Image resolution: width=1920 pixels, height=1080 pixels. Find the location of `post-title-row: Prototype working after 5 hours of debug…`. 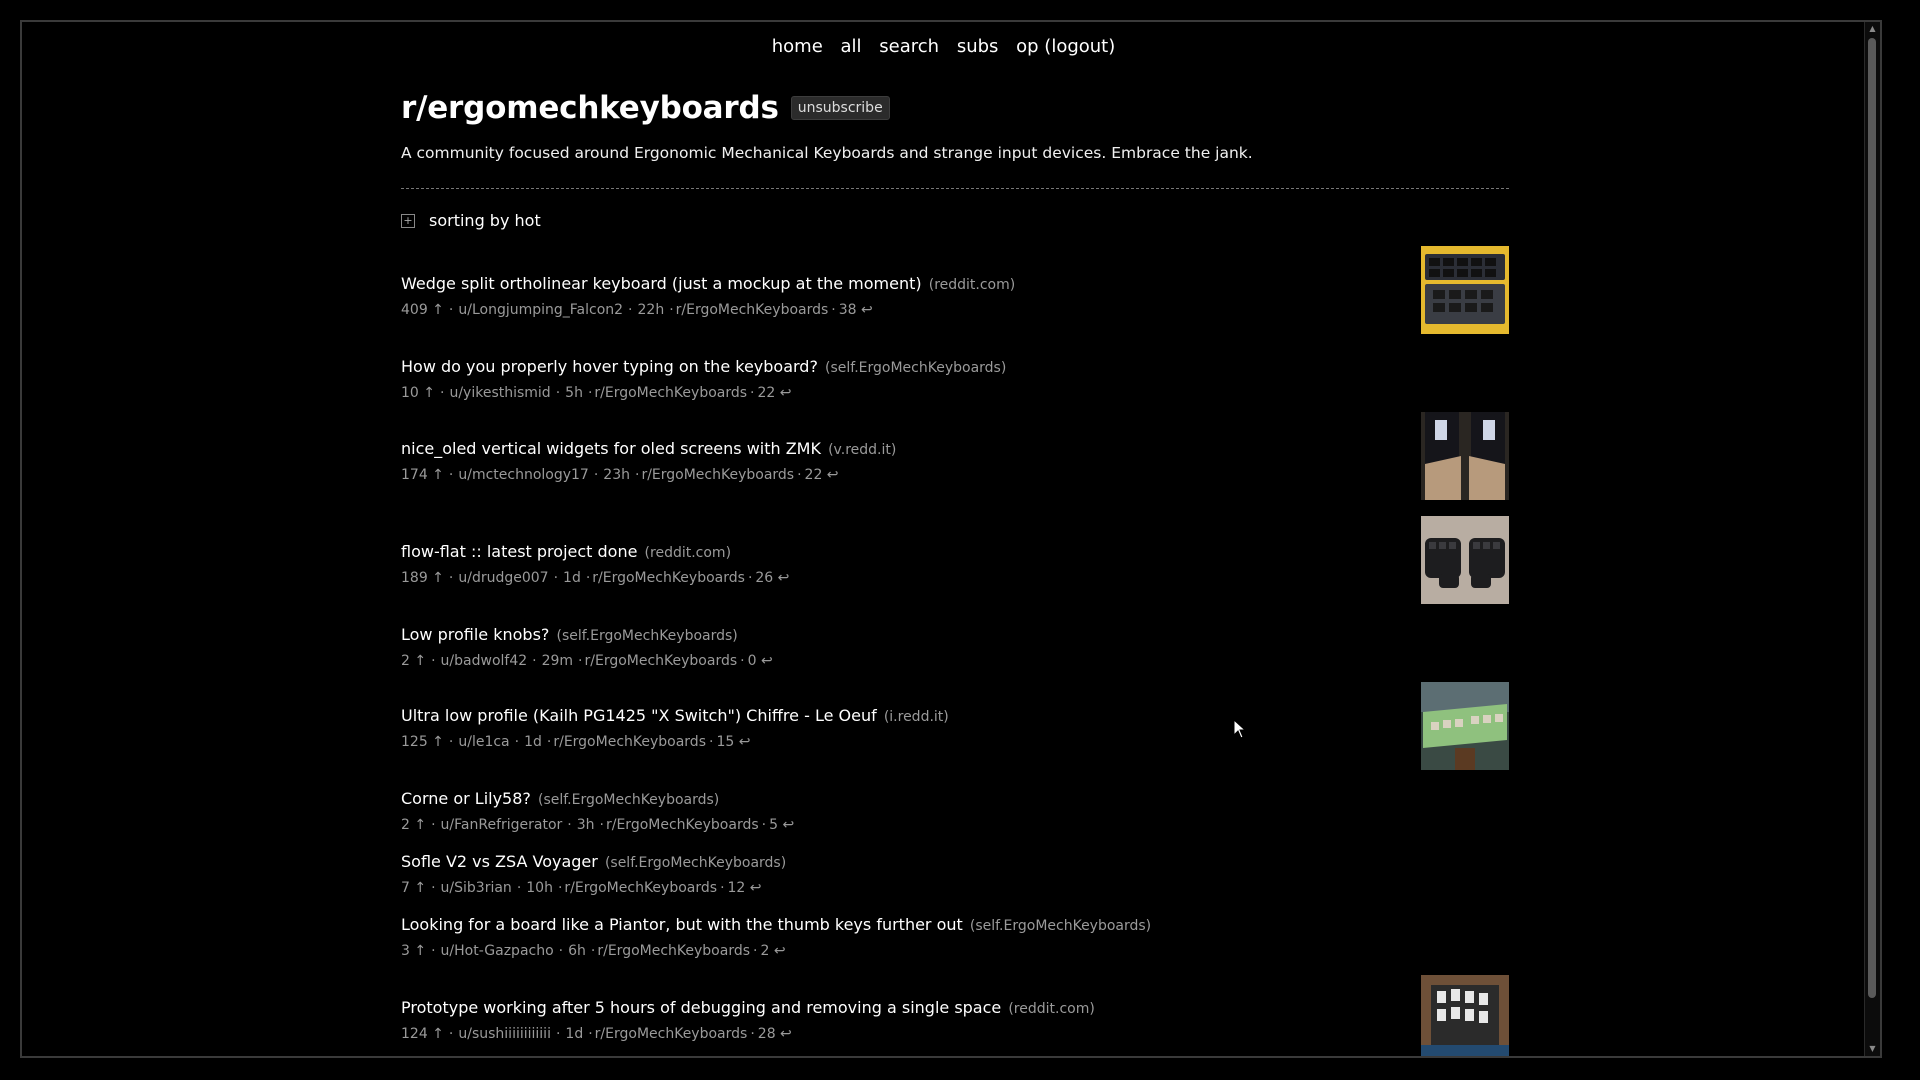

post-title-row: Prototype working after 5 hours of debug… is located at coordinates (955, 1007).